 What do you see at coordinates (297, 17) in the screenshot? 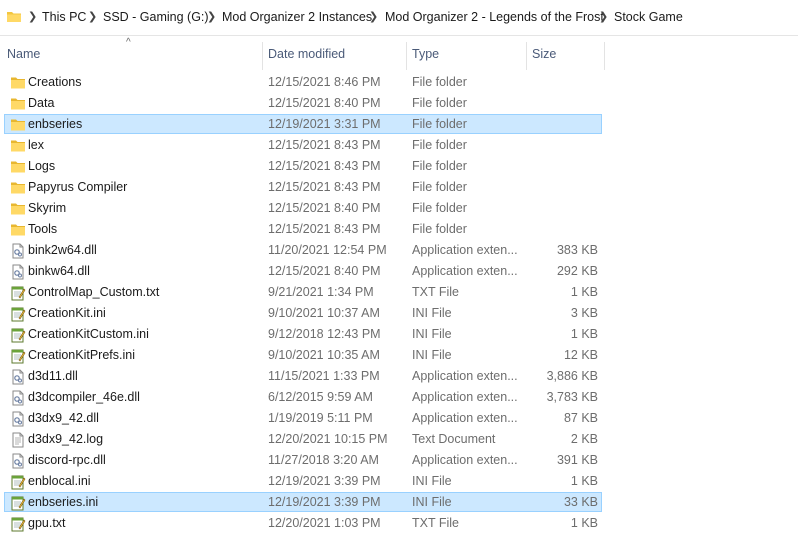
I see `breadcrumb-instances: Mod Organizer 2 Instances` at bounding box center [297, 17].